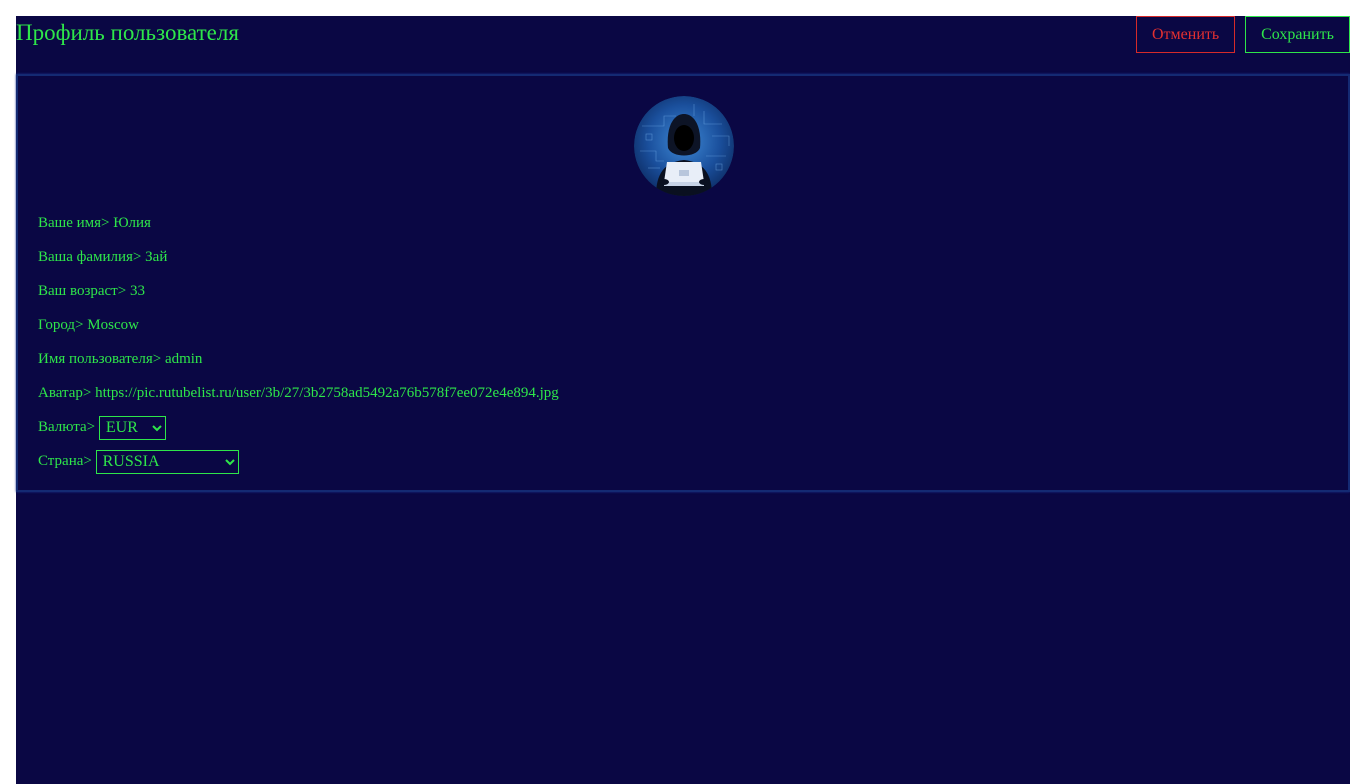 The width and height of the screenshot is (1350, 784). Describe the element at coordinates (298, 325) in the screenshot. I see `city-row: Город> Moscow` at that location.